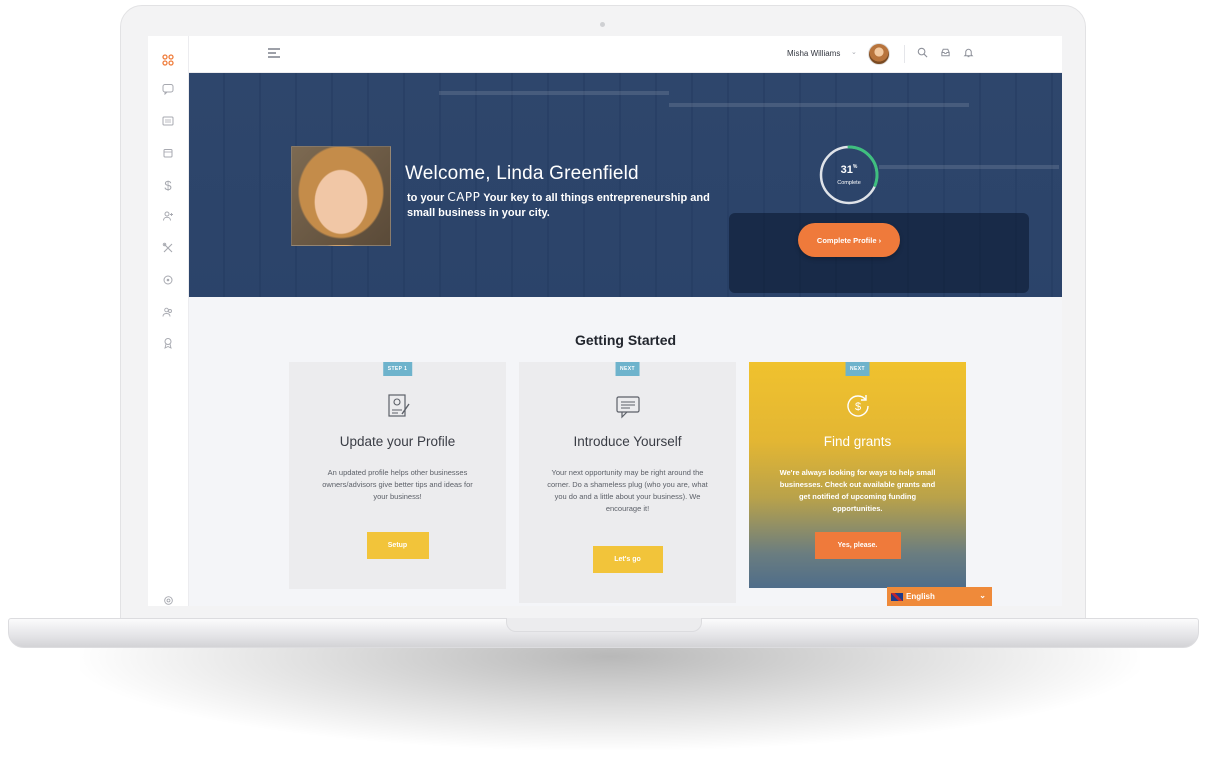  What do you see at coordinates (168, 185) in the screenshot?
I see `dollar-icon: $` at bounding box center [168, 185].